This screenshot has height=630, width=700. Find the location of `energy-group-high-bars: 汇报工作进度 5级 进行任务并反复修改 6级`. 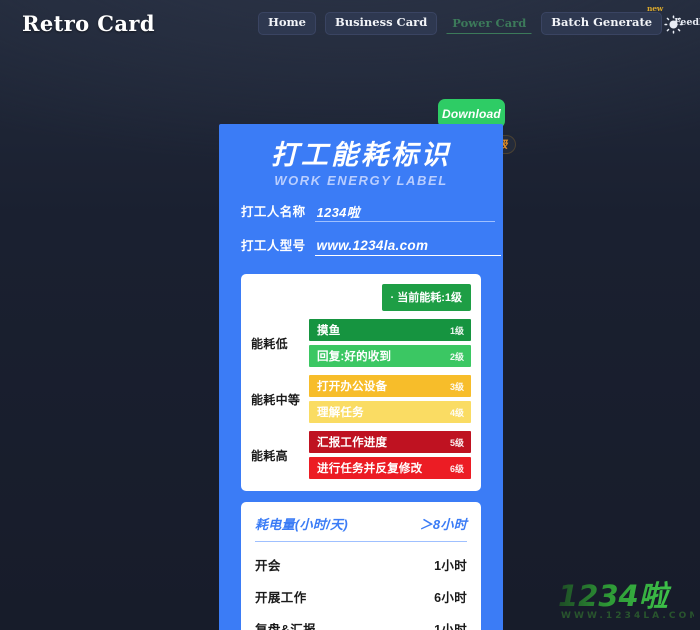

energy-group-high-bars: 汇报工作进度 5级 进行任务并反复修改 6级 is located at coordinates (390, 455).